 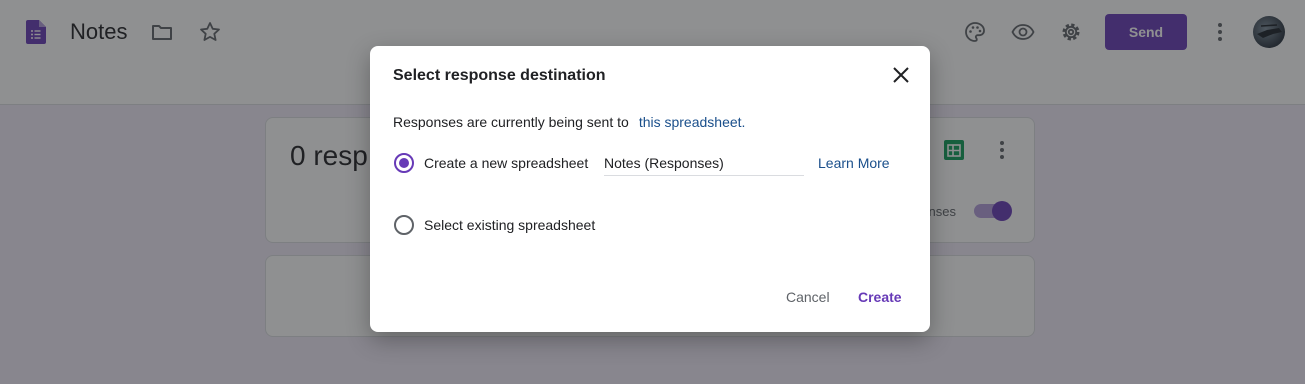 I want to click on create-new-label: Create a new spreadsheet, so click(x=506, y=163).